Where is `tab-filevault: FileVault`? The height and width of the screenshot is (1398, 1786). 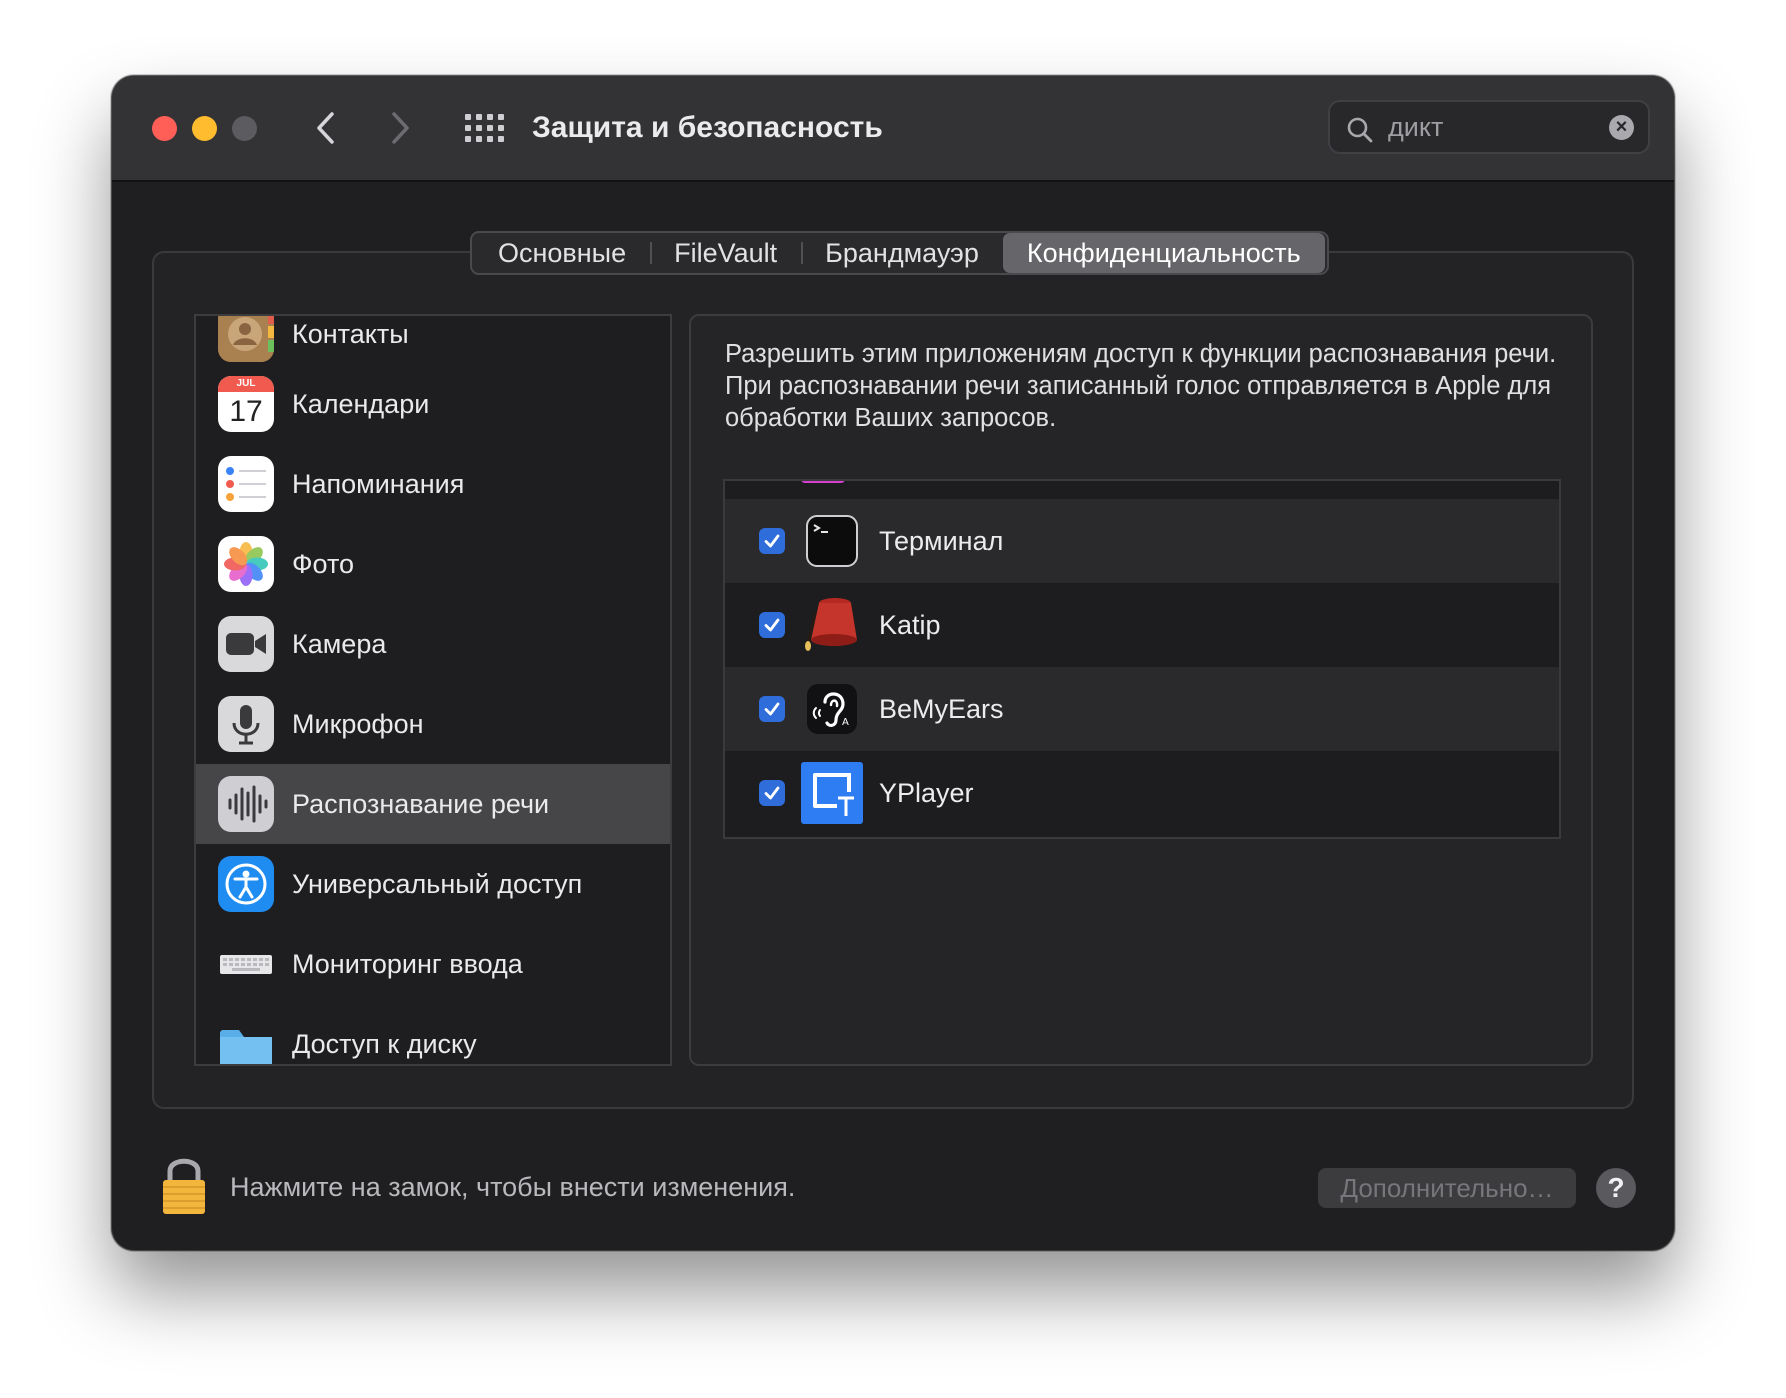 tab-filevault: FileVault is located at coordinates (725, 253).